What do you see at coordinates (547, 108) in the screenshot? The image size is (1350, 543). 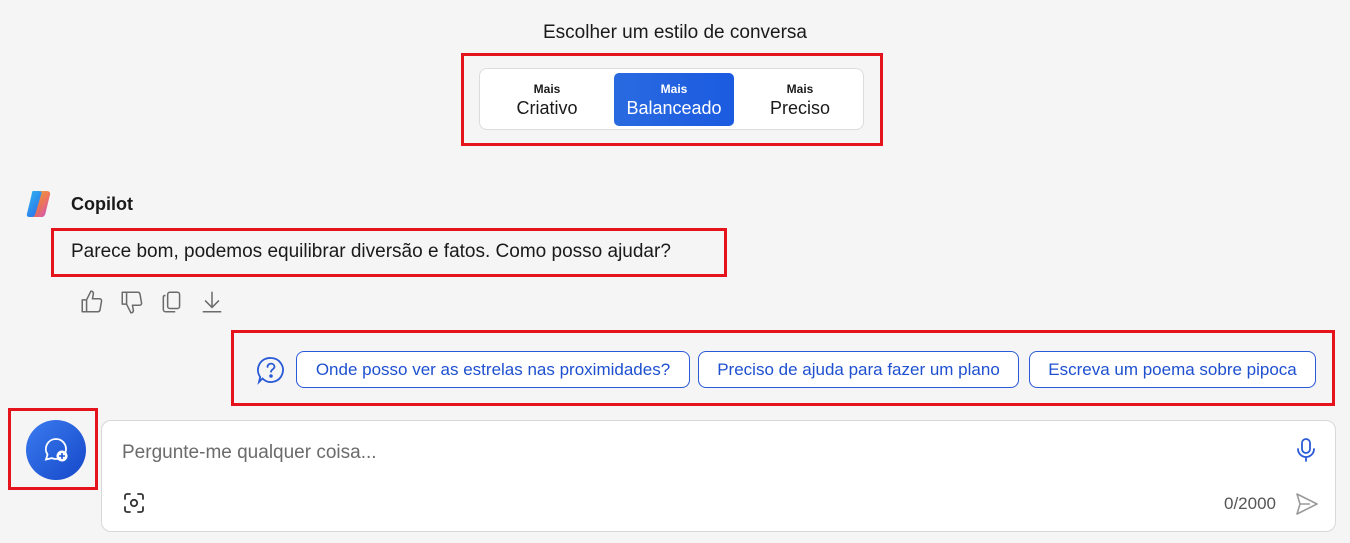 I see `style-option-label: Criativo` at bounding box center [547, 108].